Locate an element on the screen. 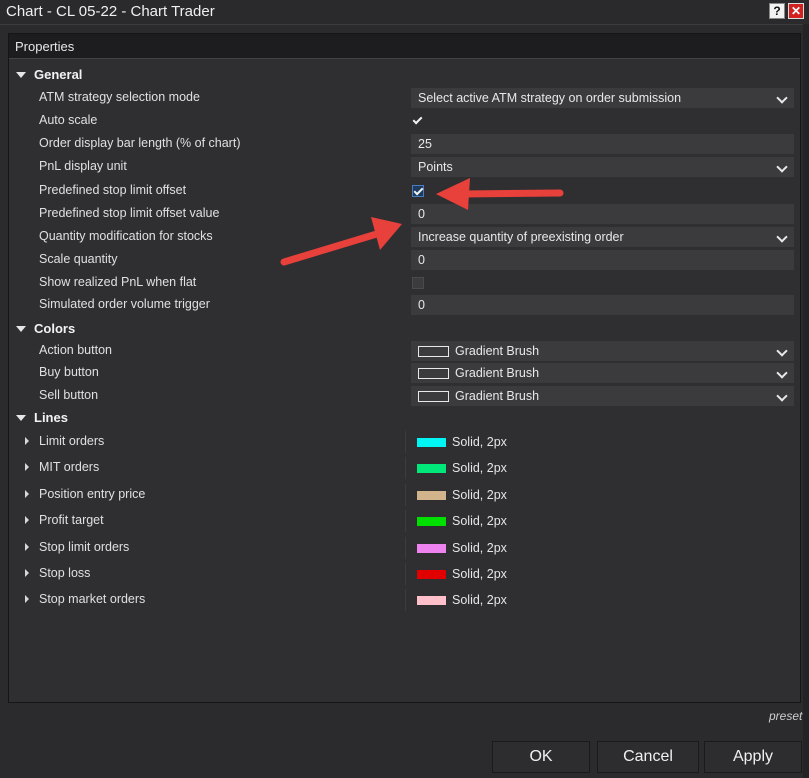  annotation-arrow-checkbox is located at coordinates (500, 194).